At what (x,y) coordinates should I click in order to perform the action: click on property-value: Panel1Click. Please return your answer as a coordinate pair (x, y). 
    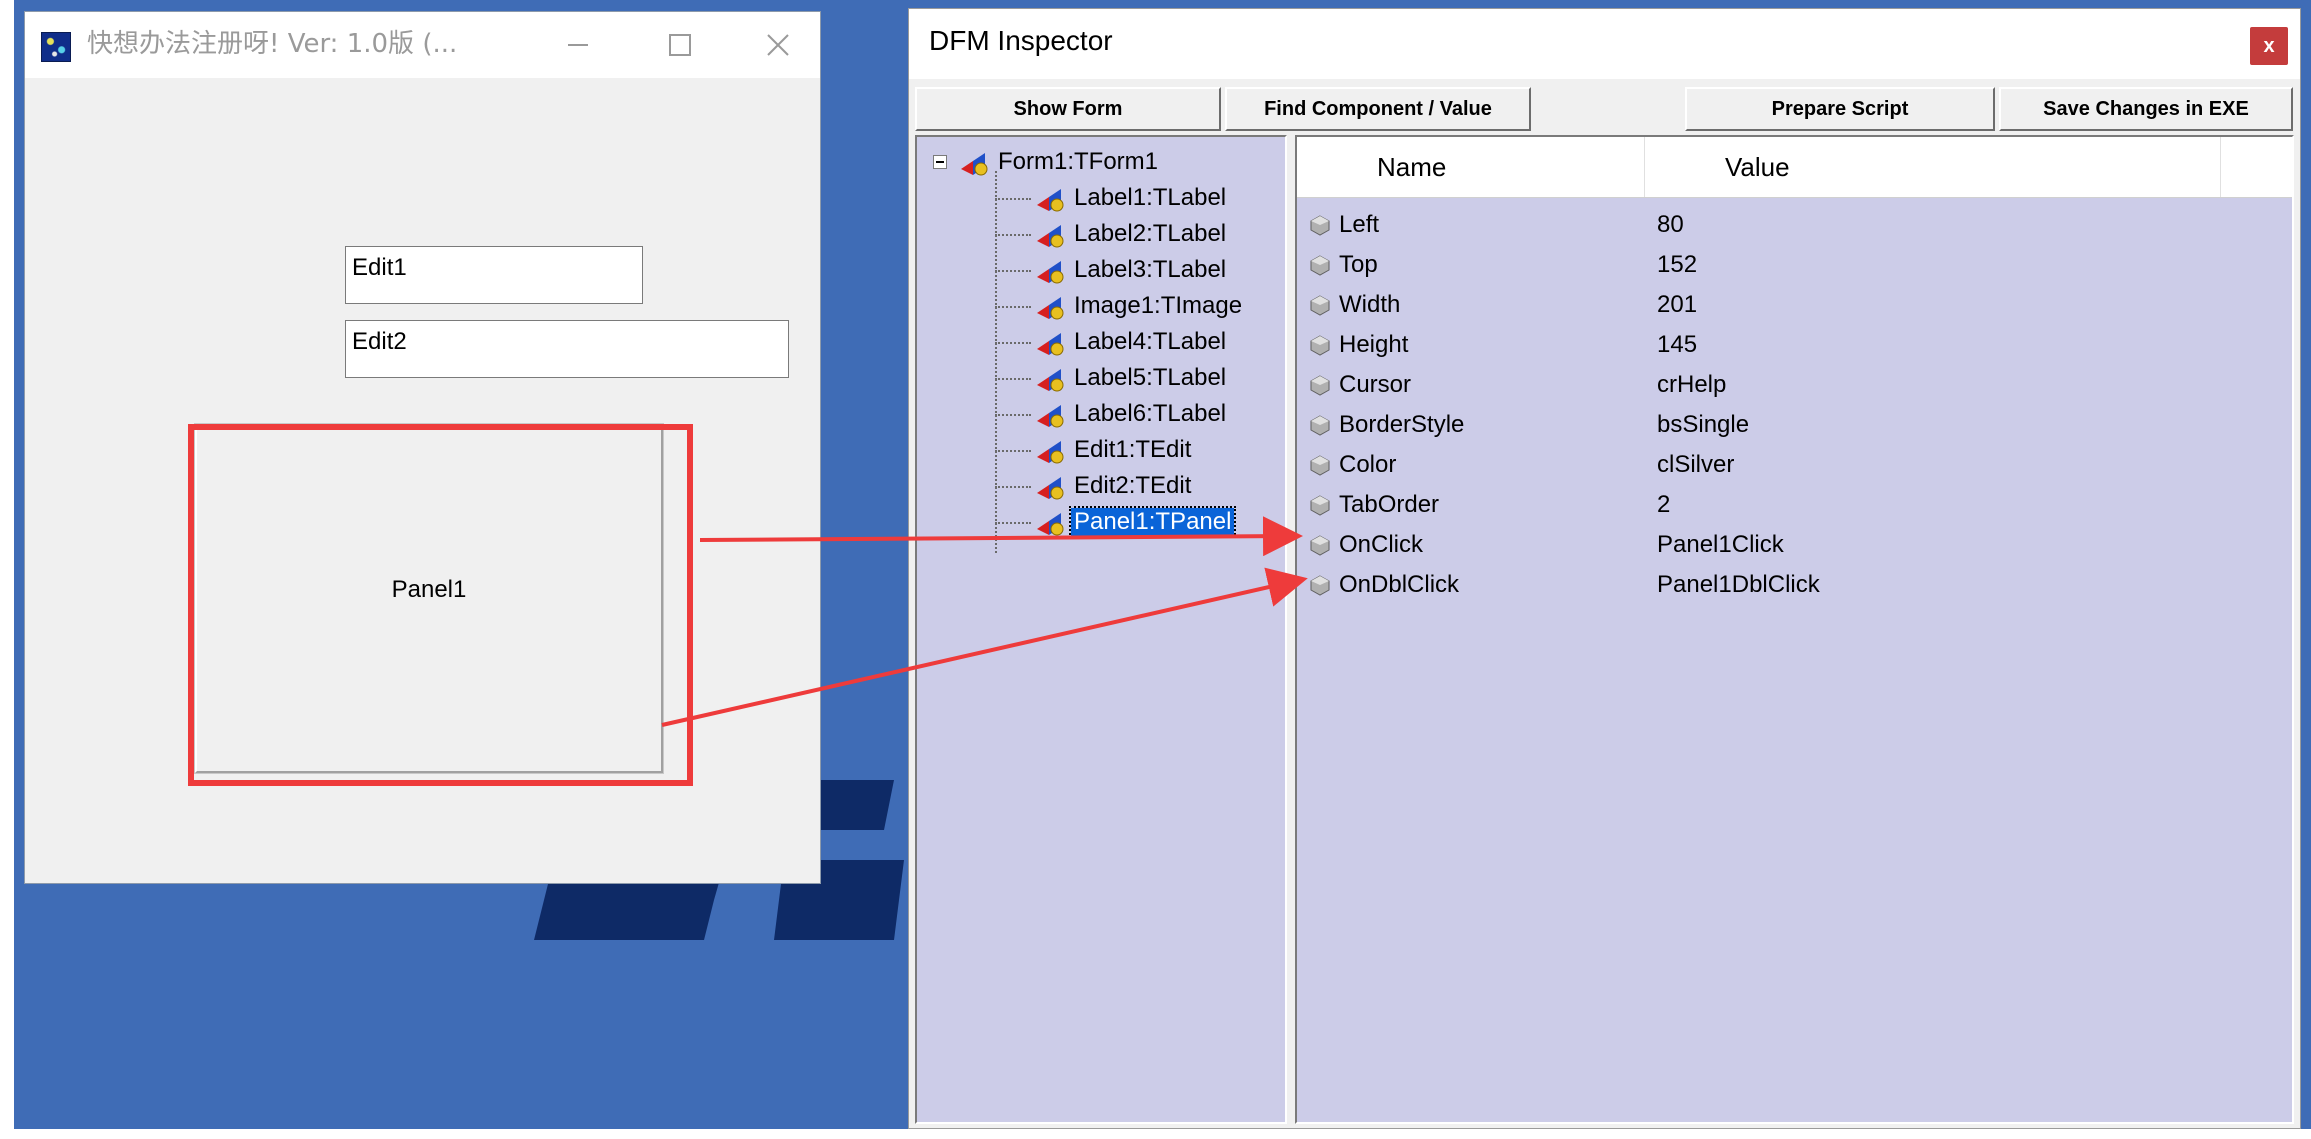
    Looking at the image, I should click on (1720, 545).